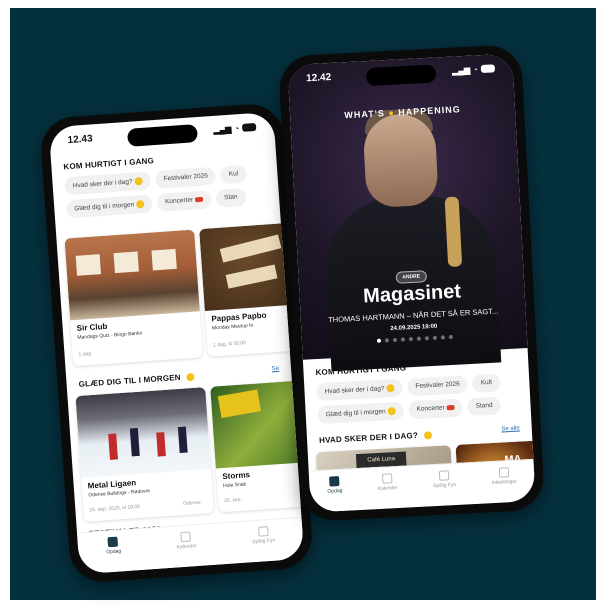 The width and height of the screenshot is (606, 608). What do you see at coordinates (392, 112) in the screenshot?
I see `logo-icon: ●` at bounding box center [392, 112].